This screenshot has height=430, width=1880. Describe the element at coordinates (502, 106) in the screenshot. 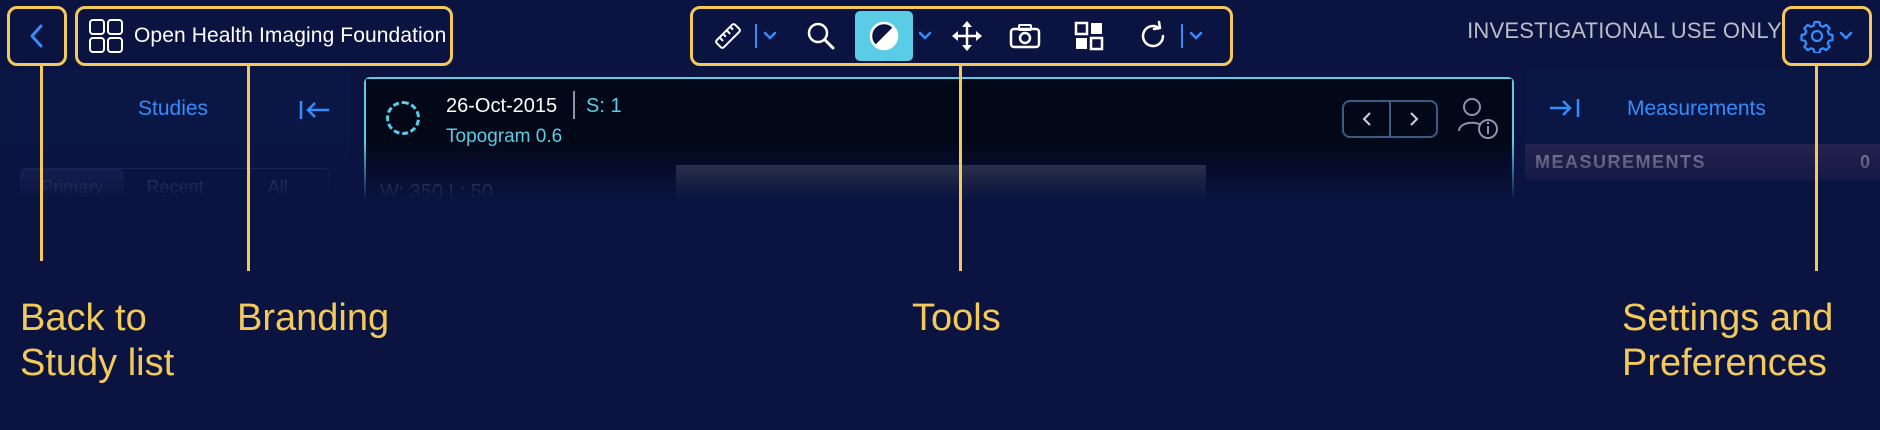

I see `study-date: 26-Oct-2015` at that location.